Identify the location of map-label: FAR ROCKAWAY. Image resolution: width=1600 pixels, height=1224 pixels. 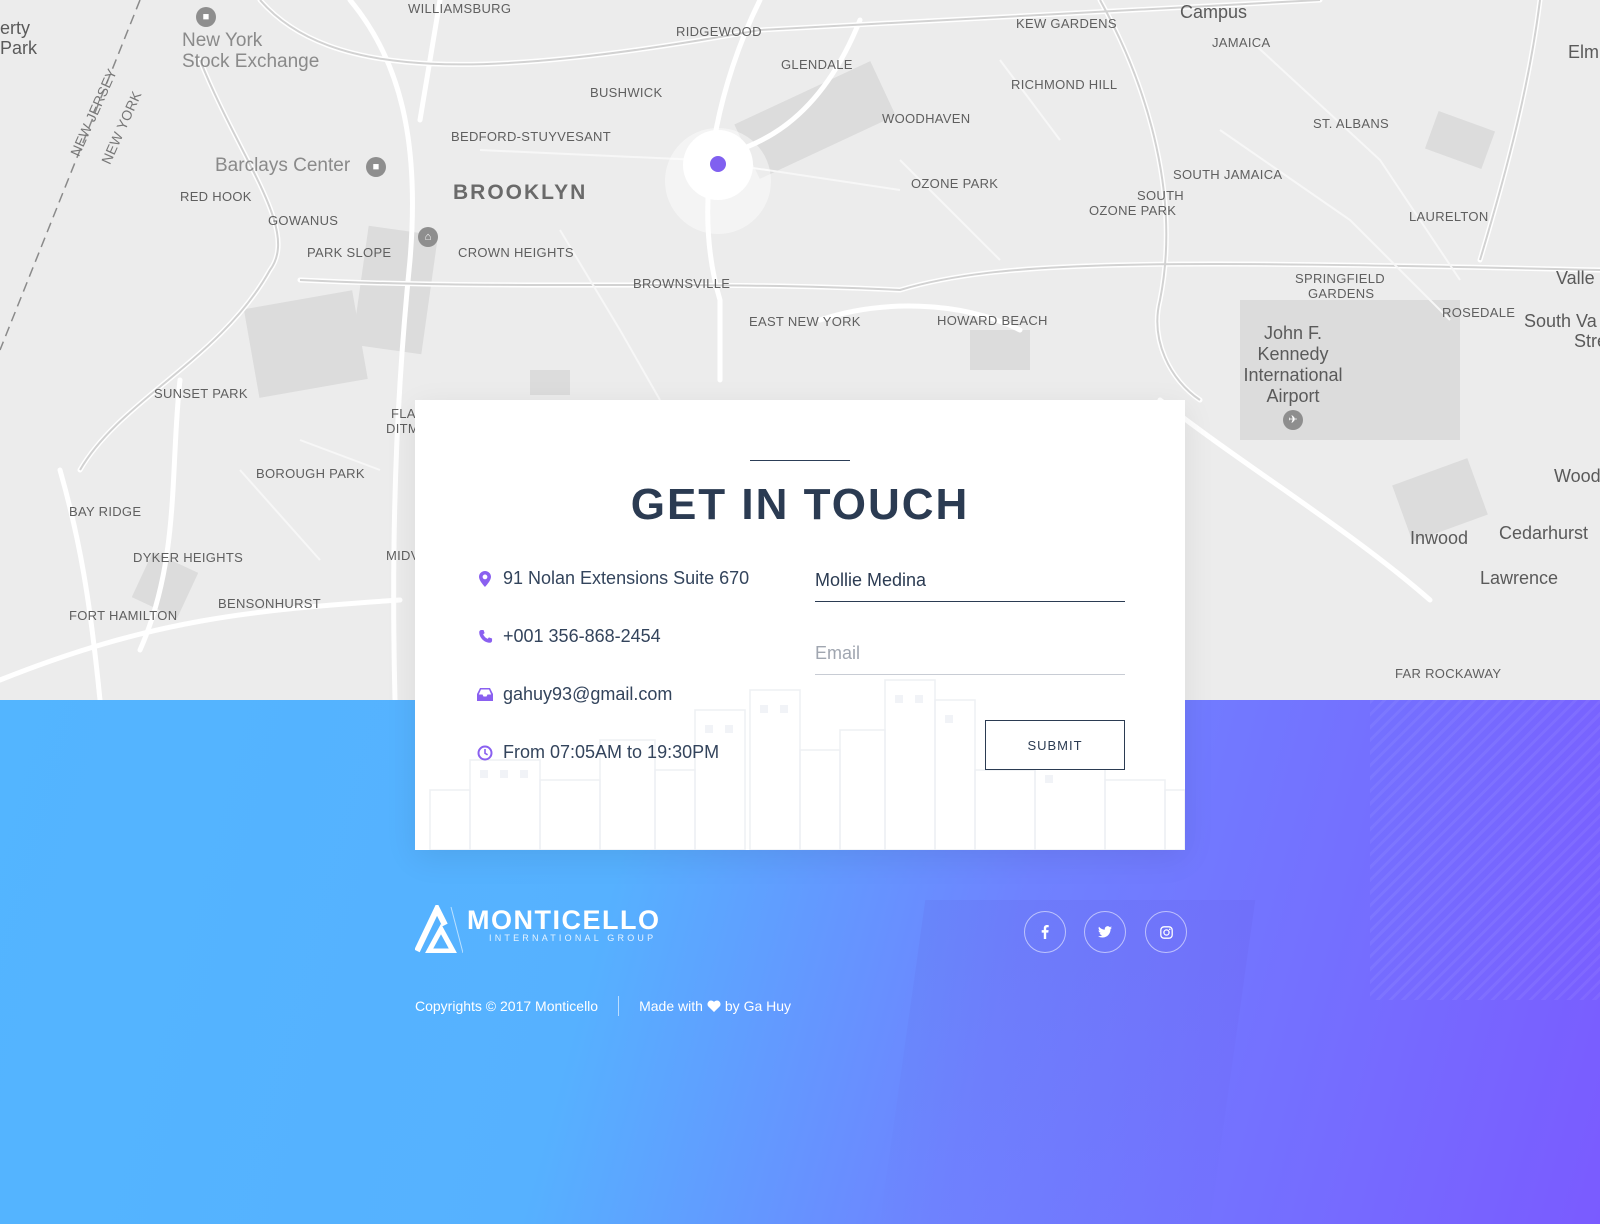
(1448, 673).